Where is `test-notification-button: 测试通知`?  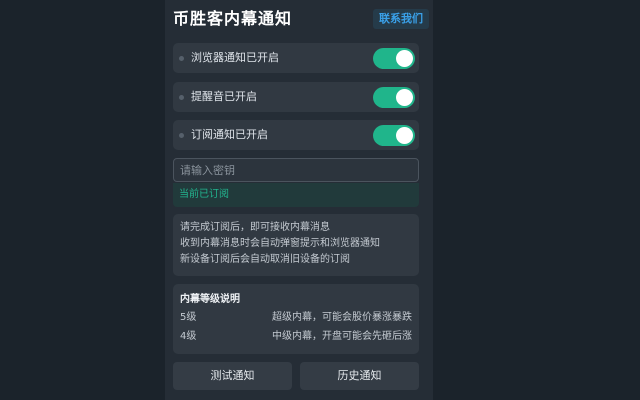 test-notification-button: 测试通知 is located at coordinates (232, 376).